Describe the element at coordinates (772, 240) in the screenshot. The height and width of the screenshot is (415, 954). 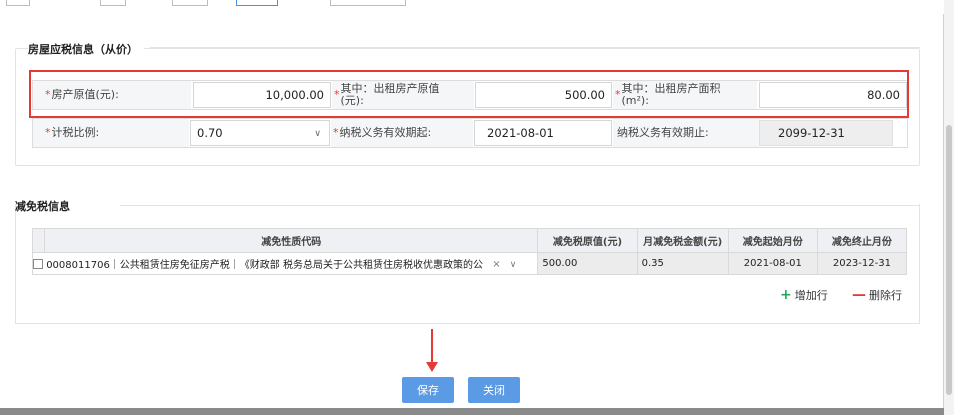
I see `header-start: 减免起始月份` at that location.